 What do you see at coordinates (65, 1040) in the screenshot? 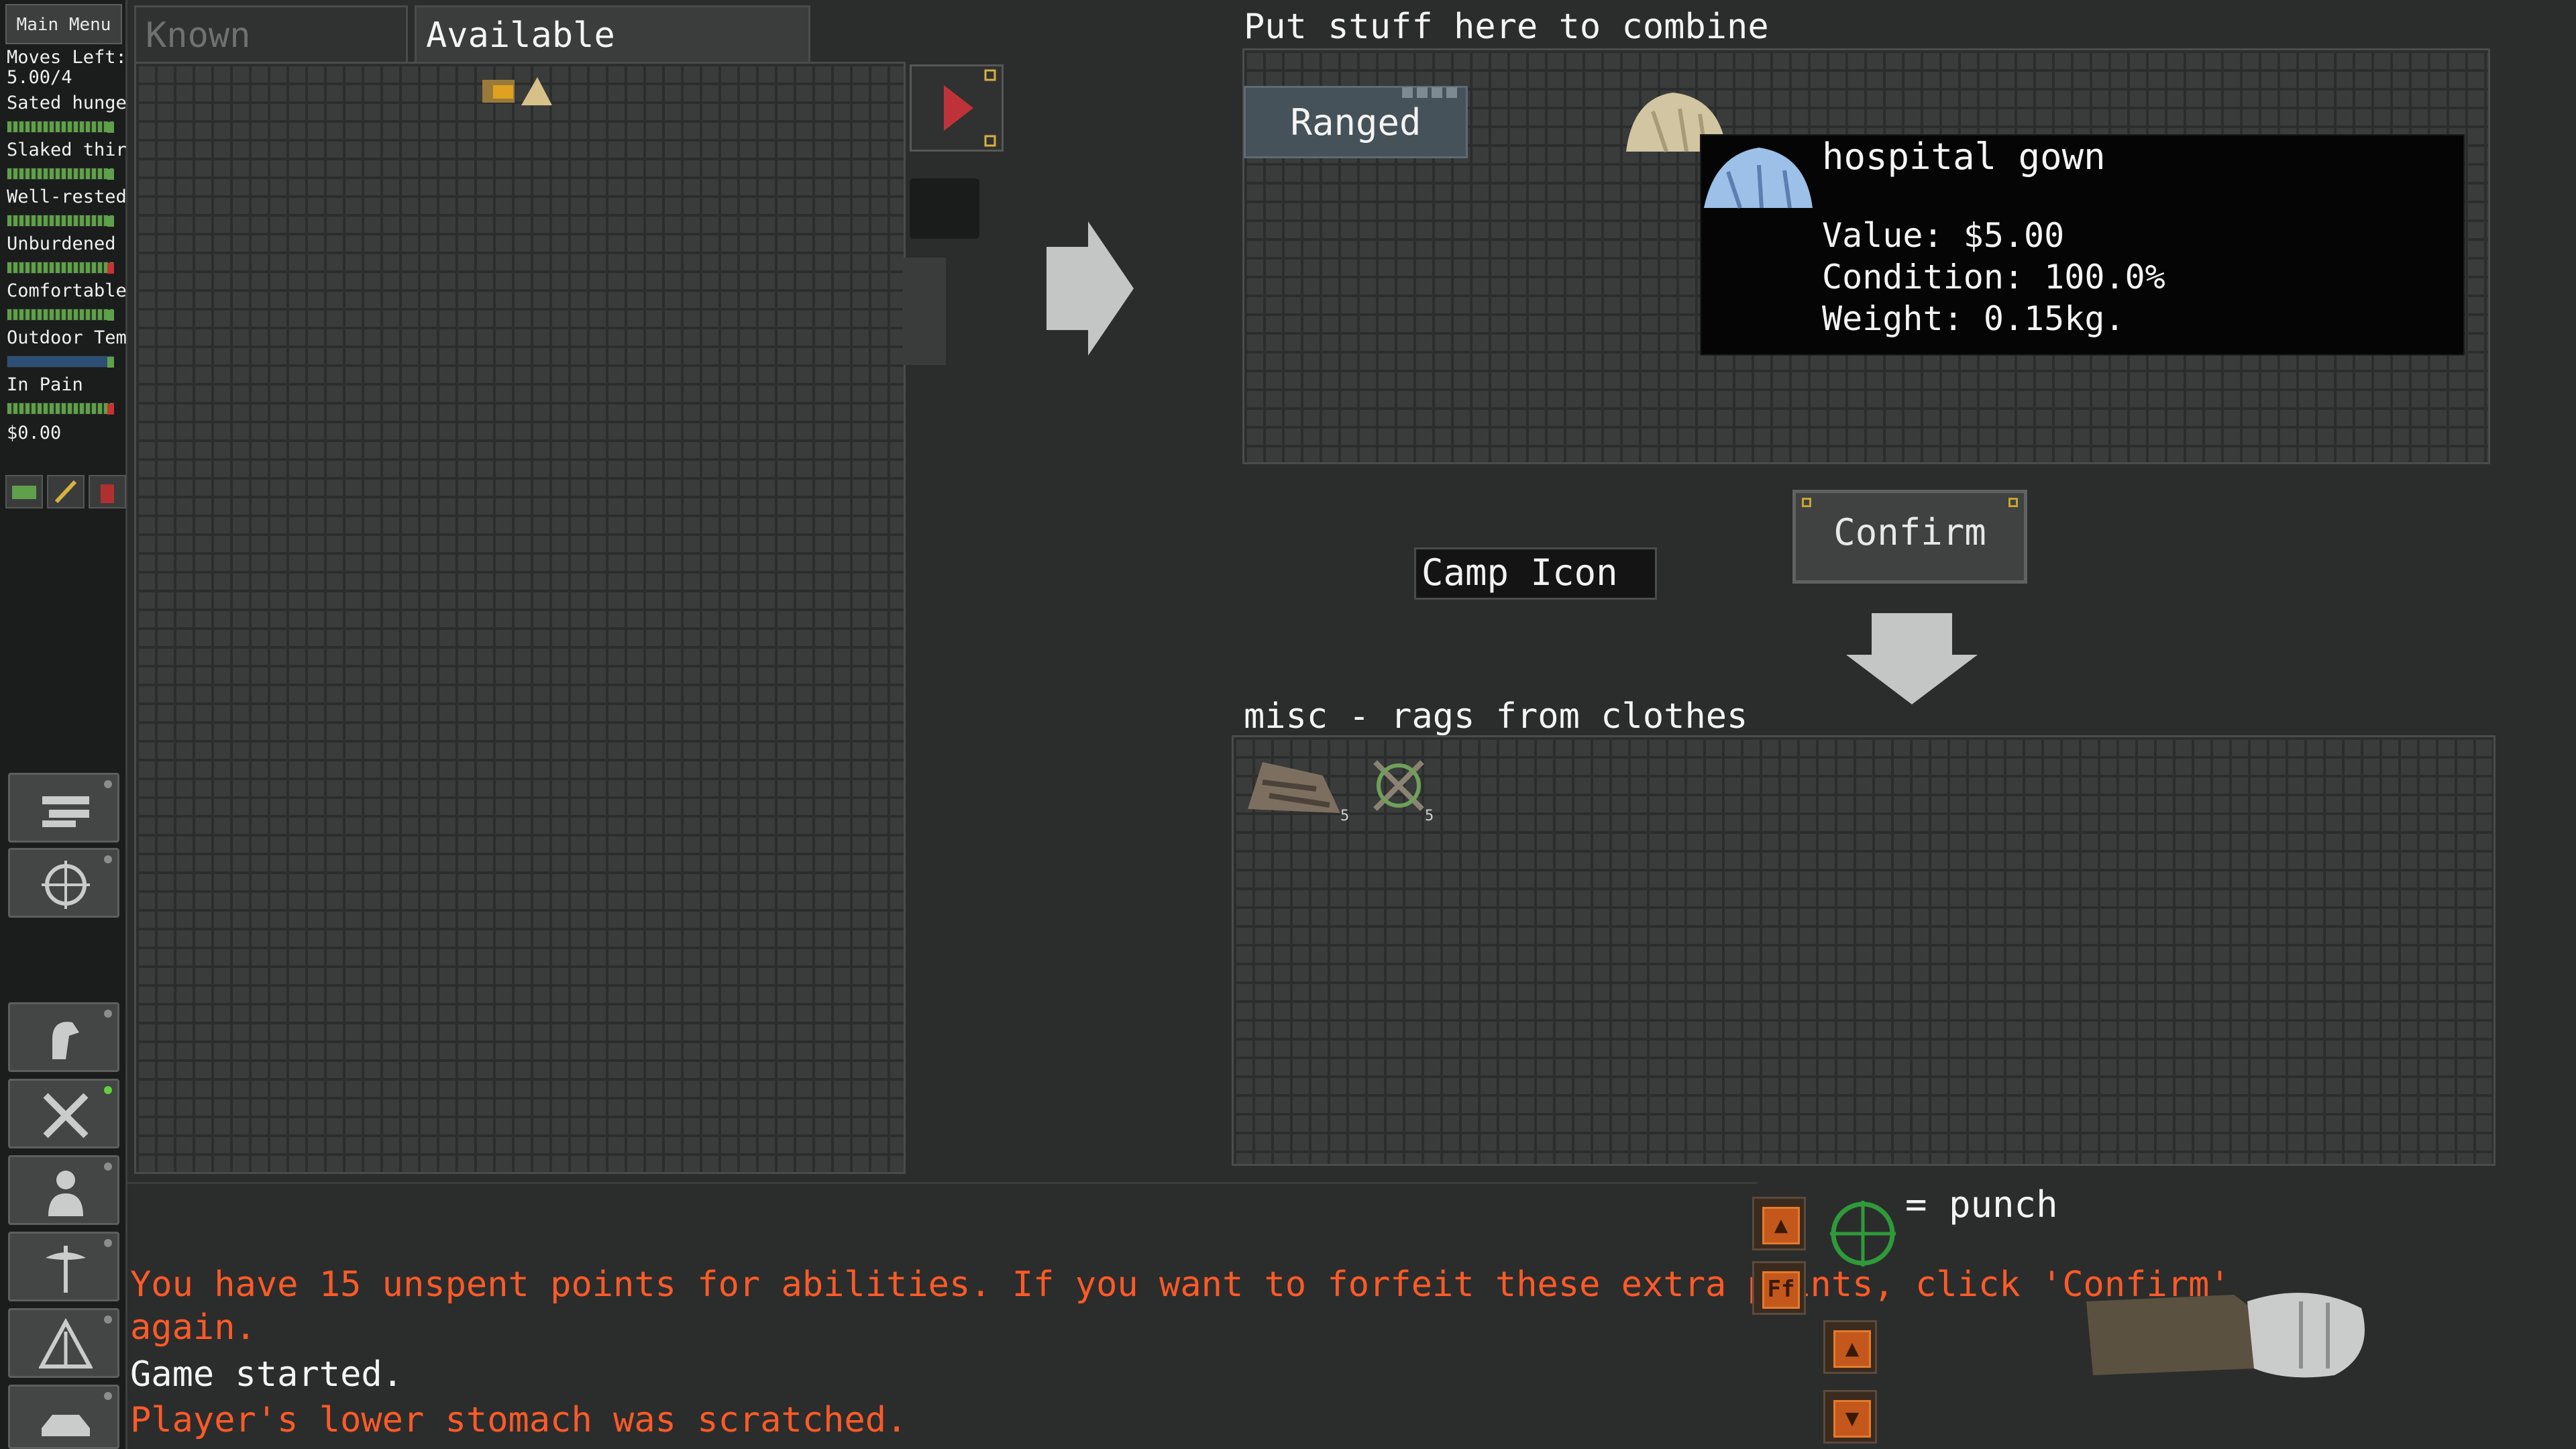
I see `flexed-arm-icon` at bounding box center [65, 1040].